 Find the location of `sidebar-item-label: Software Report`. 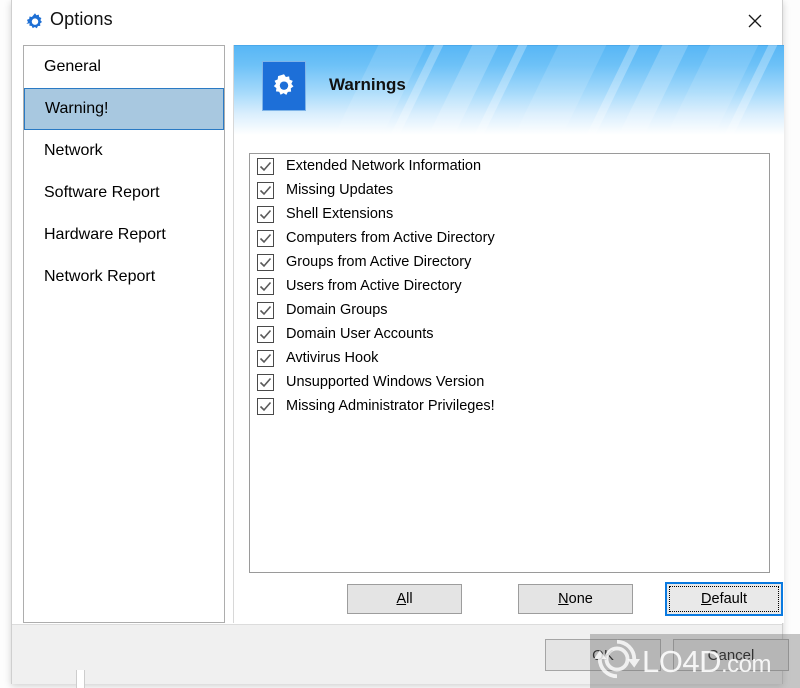

sidebar-item-label: Software Report is located at coordinates (102, 192).